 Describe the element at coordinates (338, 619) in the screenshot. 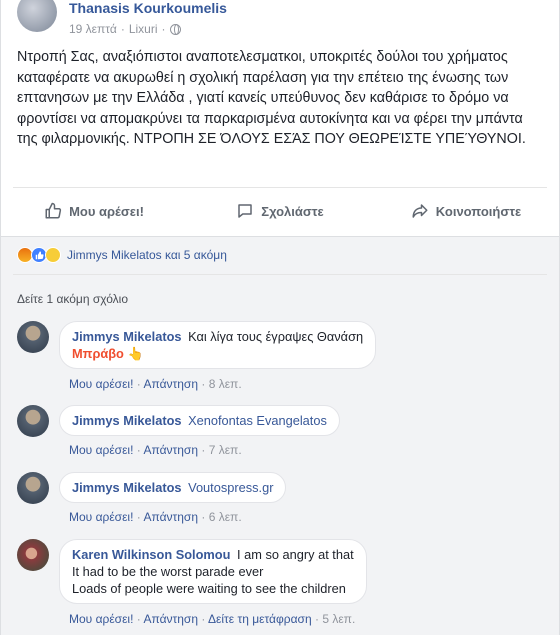

I see `comment-time: 5 λεπ.` at that location.